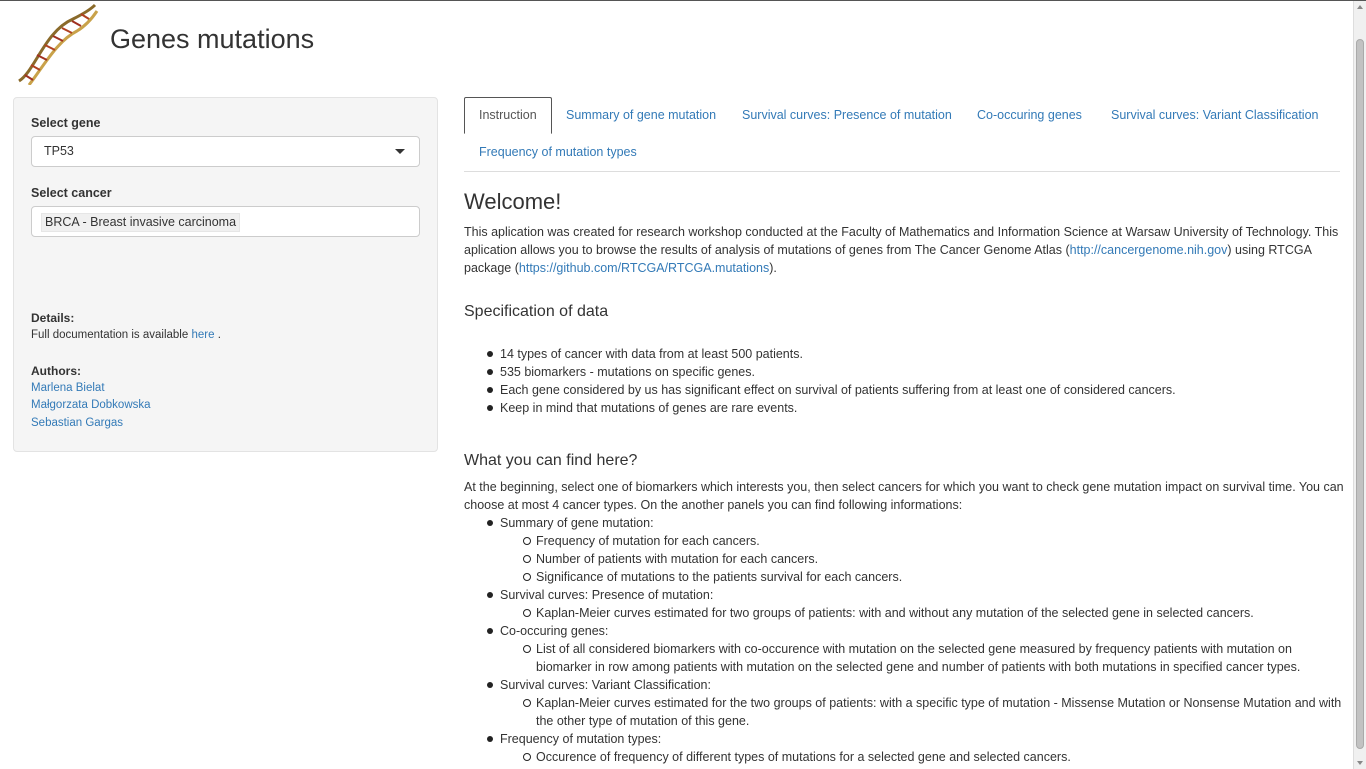 The width and height of the screenshot is (1366, 769). What do you see at coordinates (1360, 7) in the screenshot?
I see `scroll-up-arrow-icon` at bounding box center [1360, 7].